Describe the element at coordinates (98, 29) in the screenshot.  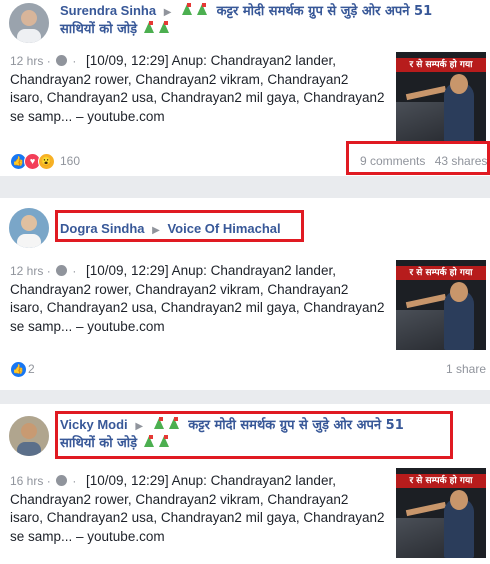
I see `group-name-cont: साथियों को जोड़े` at that location.